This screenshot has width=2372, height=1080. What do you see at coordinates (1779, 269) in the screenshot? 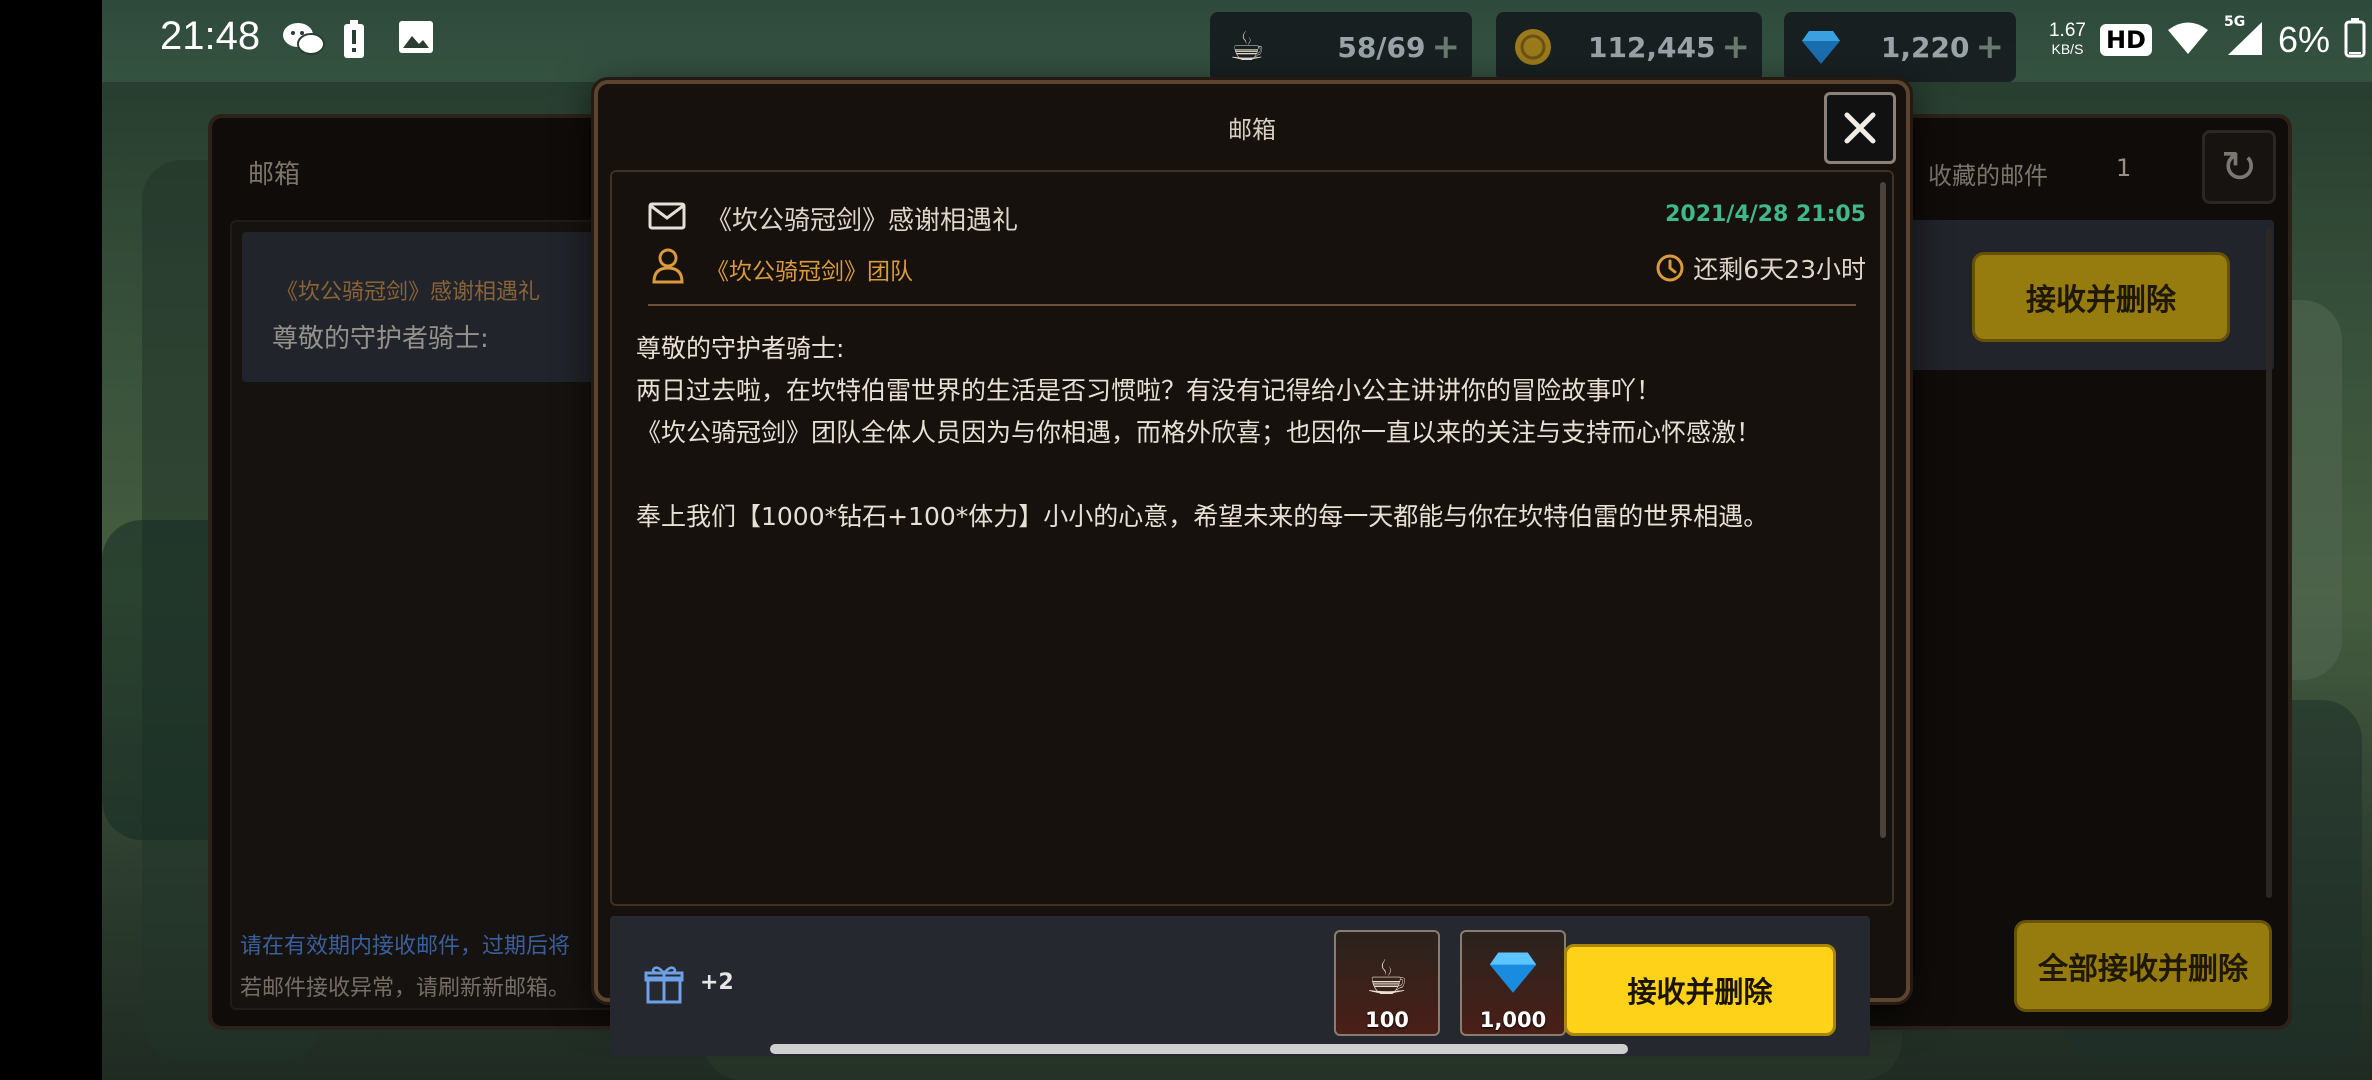
I see `time-remaining-text: 还剩6天23小时` at bounding box center [1779, 269].